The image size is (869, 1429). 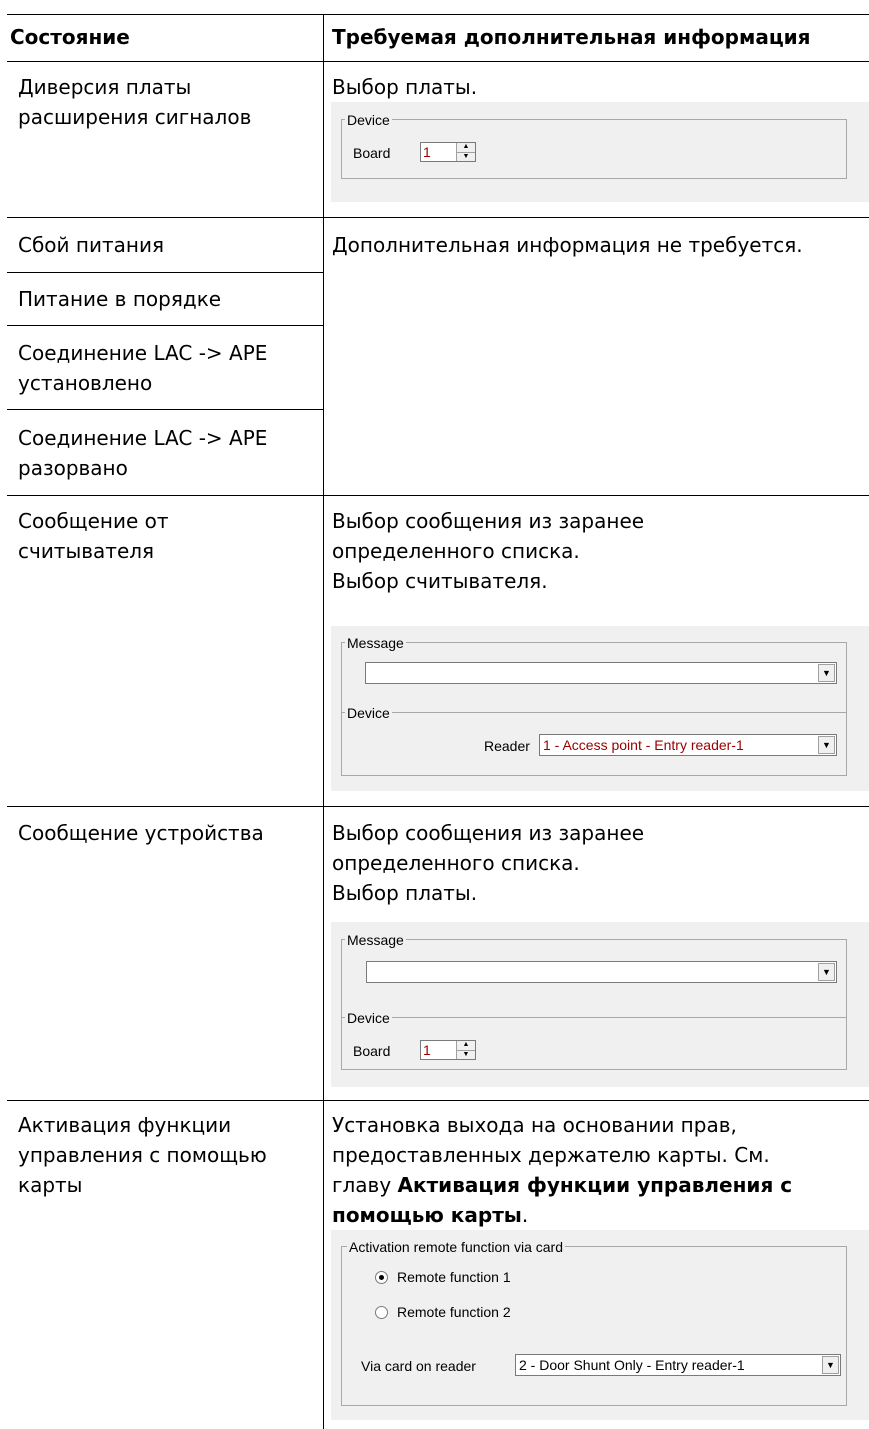 I want to click on state-cell: Сообщение устройства, so click(x=141, y=833).